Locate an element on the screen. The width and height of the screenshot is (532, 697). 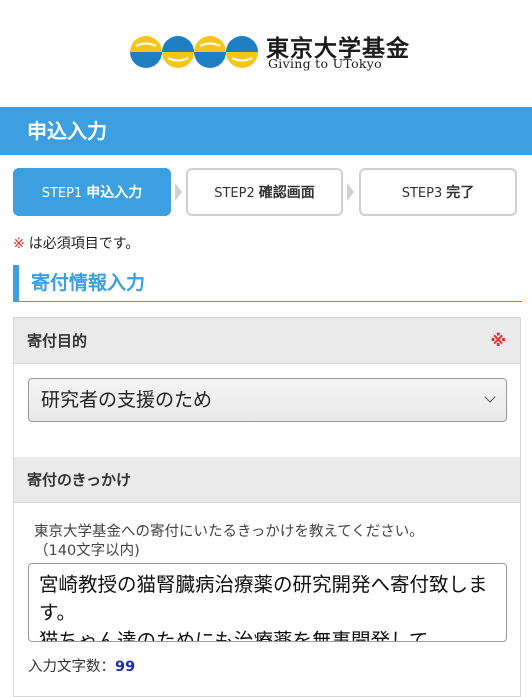
step-indicator: STEP1 申込入力 STEP2 確認画面 STEP3 完了 is located at coordinates (266, 187).